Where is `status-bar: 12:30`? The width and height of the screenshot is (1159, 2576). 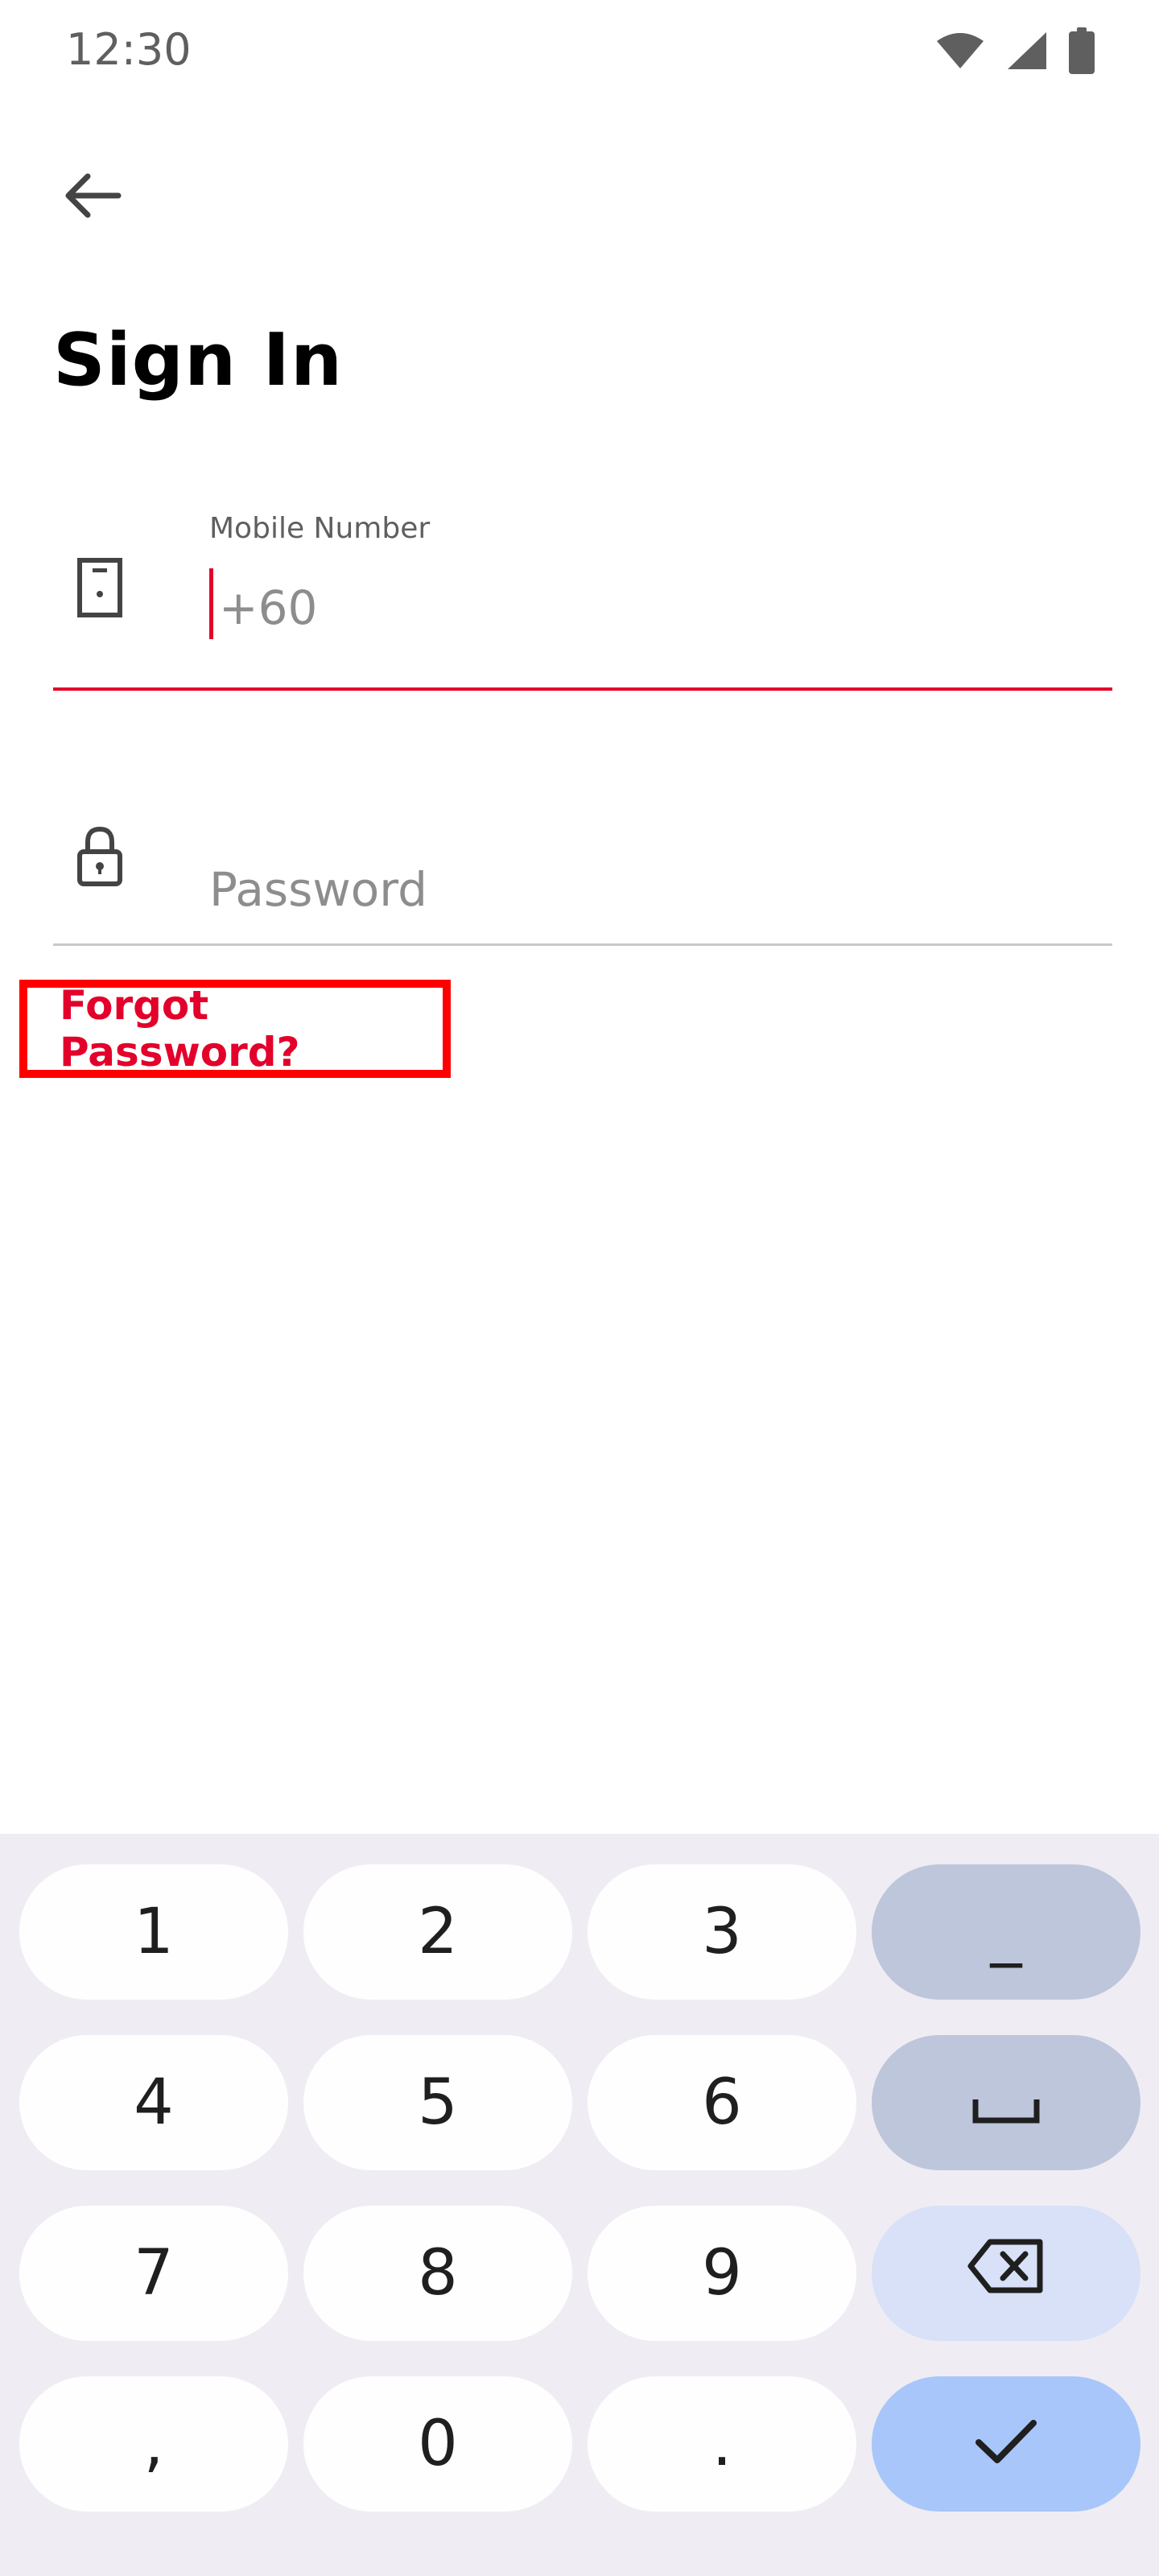
status-bar: 12:30 is located at coordinates (579, 53).